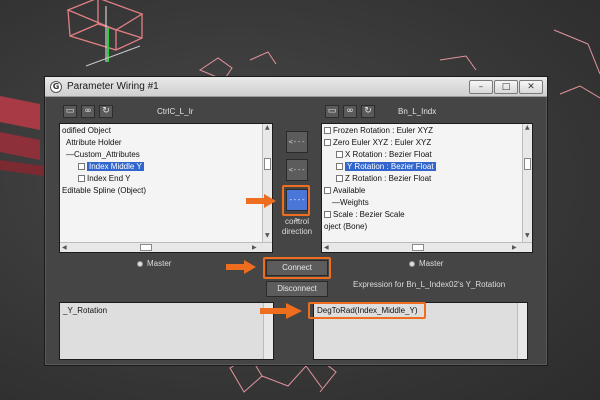 Image resolution: width=600 pixels, height=400 pixels. Describe the element at coordinates (377, 142) in the screenshot. I see `tree-item: Zero Euler XYZ : Euler XYZ` at that location.